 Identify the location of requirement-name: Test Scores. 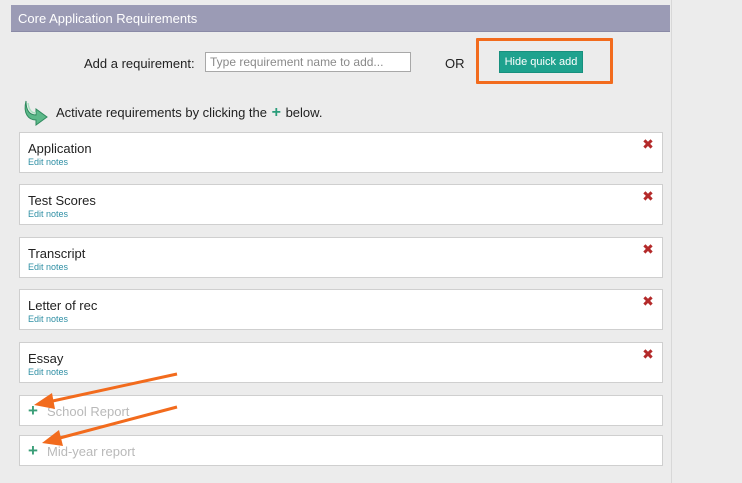
(62, 200).